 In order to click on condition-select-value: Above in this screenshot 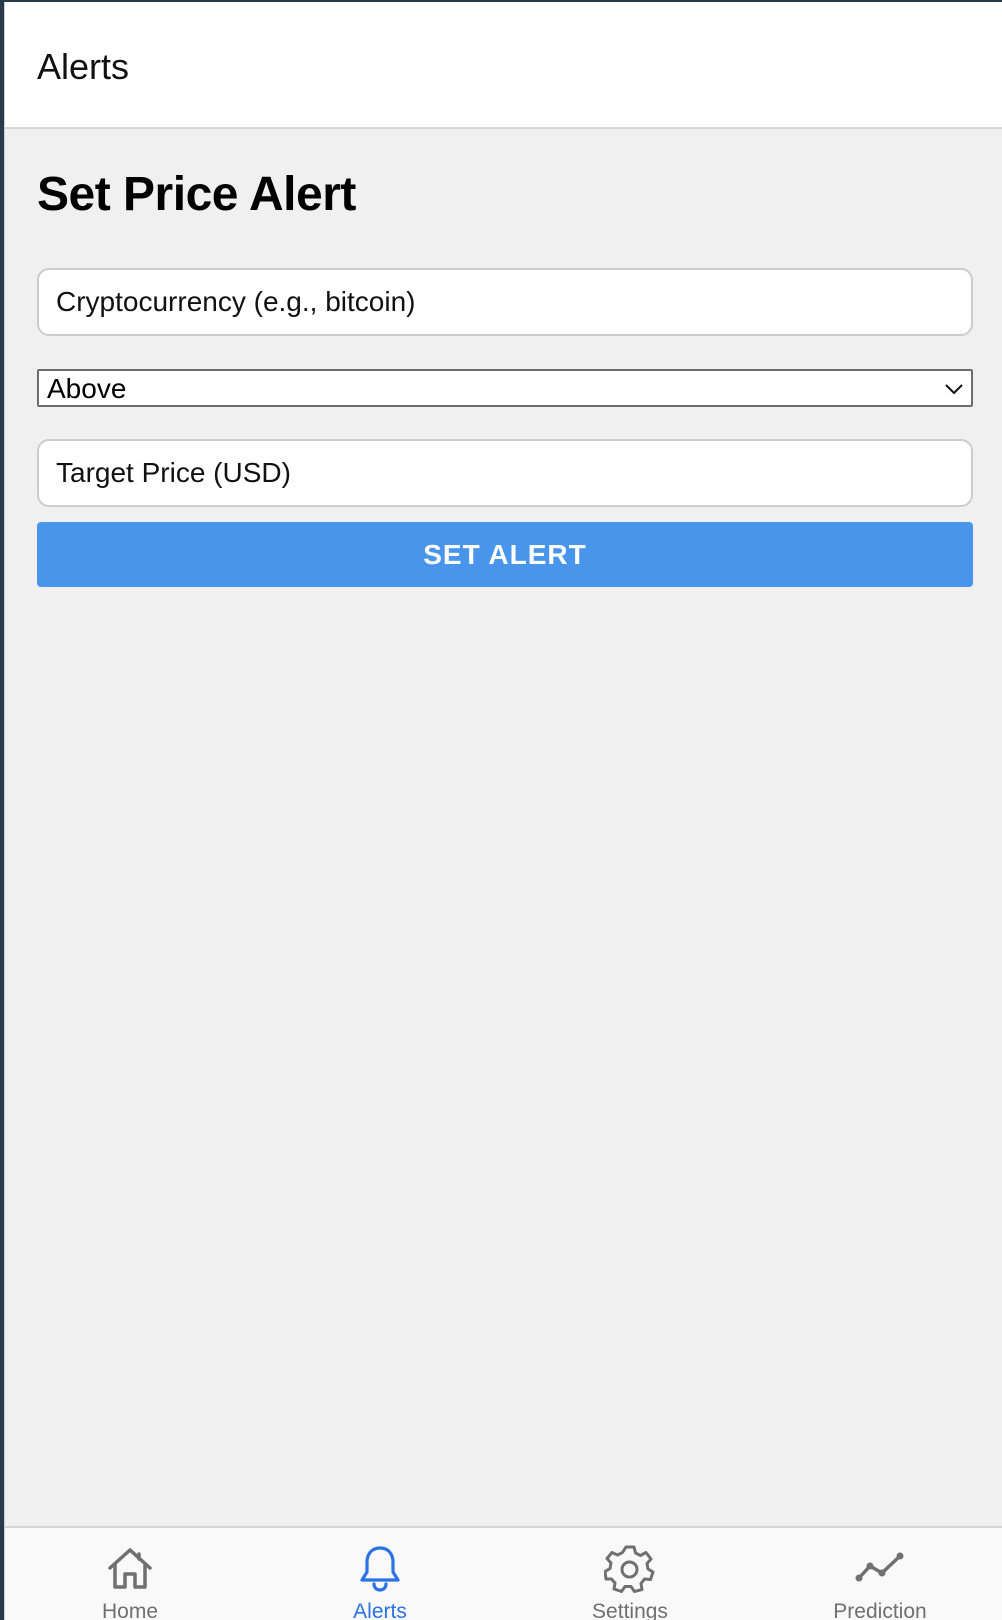, I will do `click(87, 388)`.